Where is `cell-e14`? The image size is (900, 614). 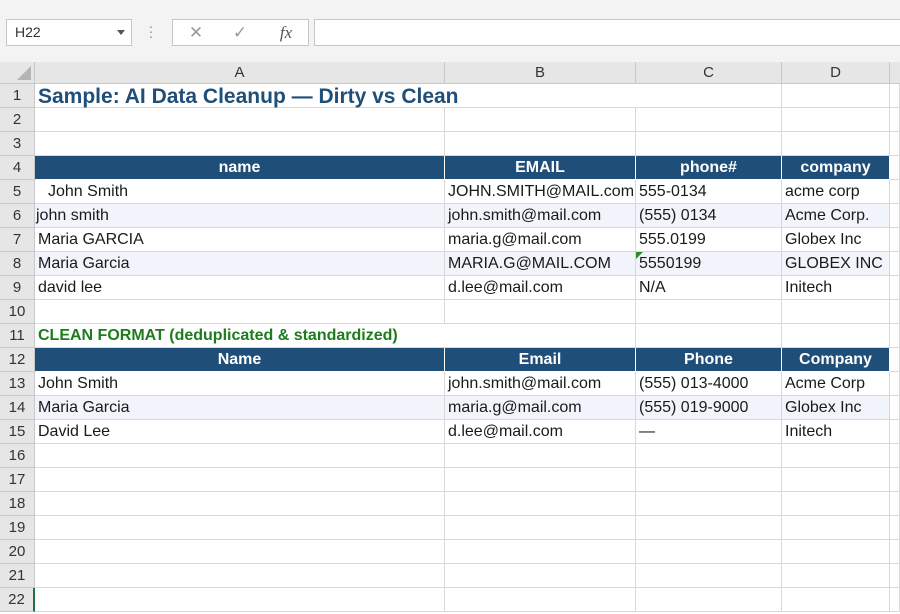
cell-e14 is located at coordinates (895, 408).